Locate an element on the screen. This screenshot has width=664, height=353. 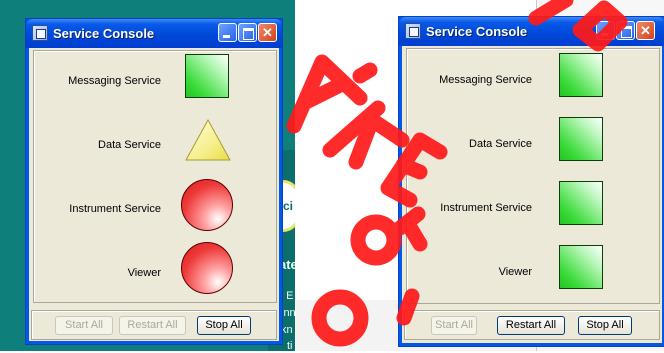
warning-triangle-icon is located at coordinates (208, 139).